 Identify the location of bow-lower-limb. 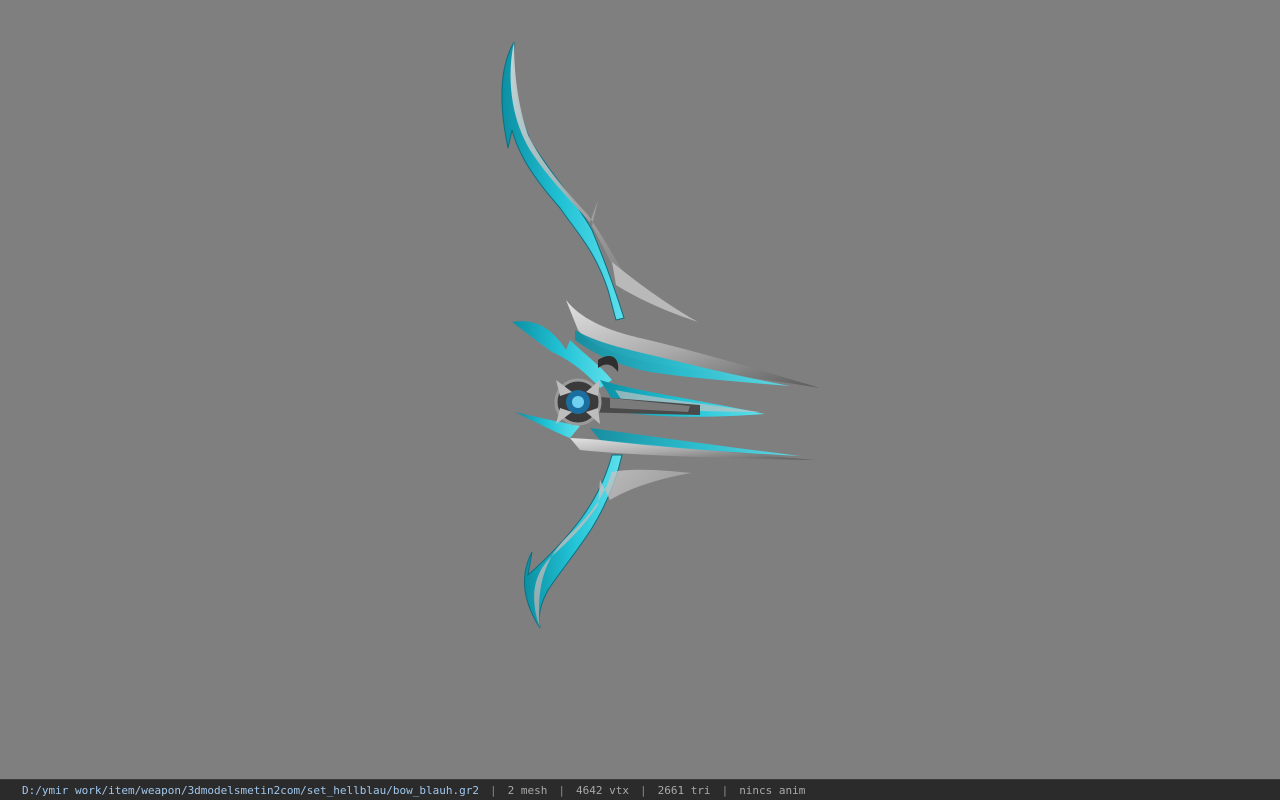
(607, 541).